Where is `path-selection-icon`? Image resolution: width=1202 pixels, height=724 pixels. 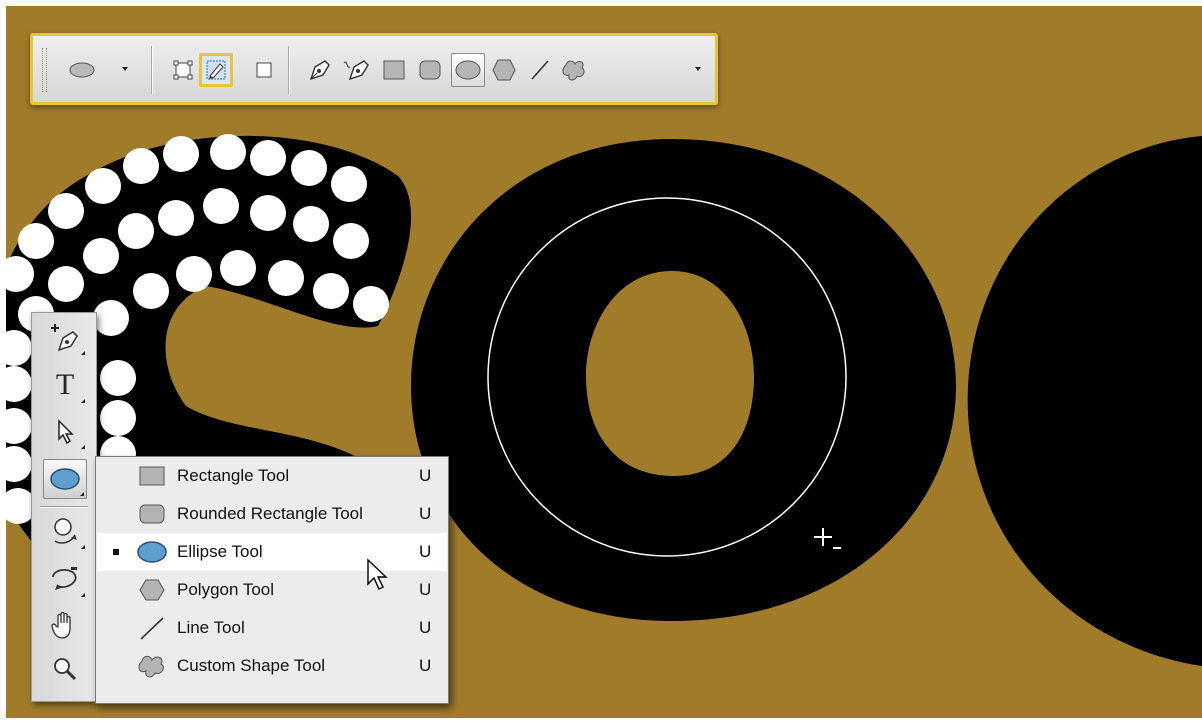 path-selection-icon is located at coordinates (66, 432).